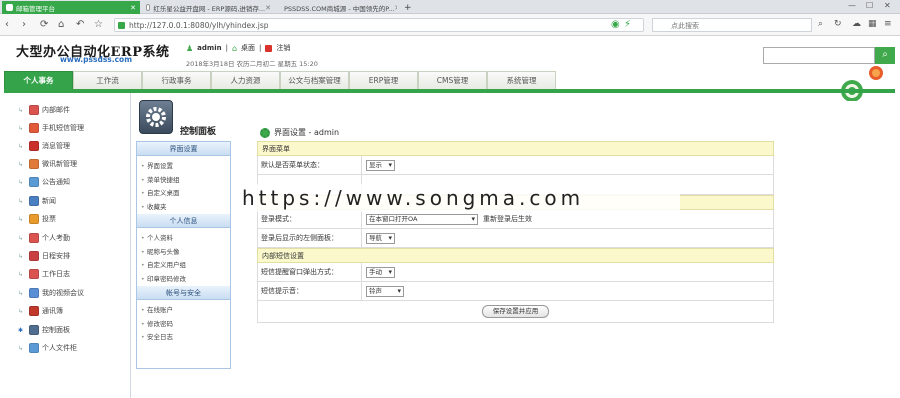  I want to click on panel-link: 收藏夹, so click(183, 208).